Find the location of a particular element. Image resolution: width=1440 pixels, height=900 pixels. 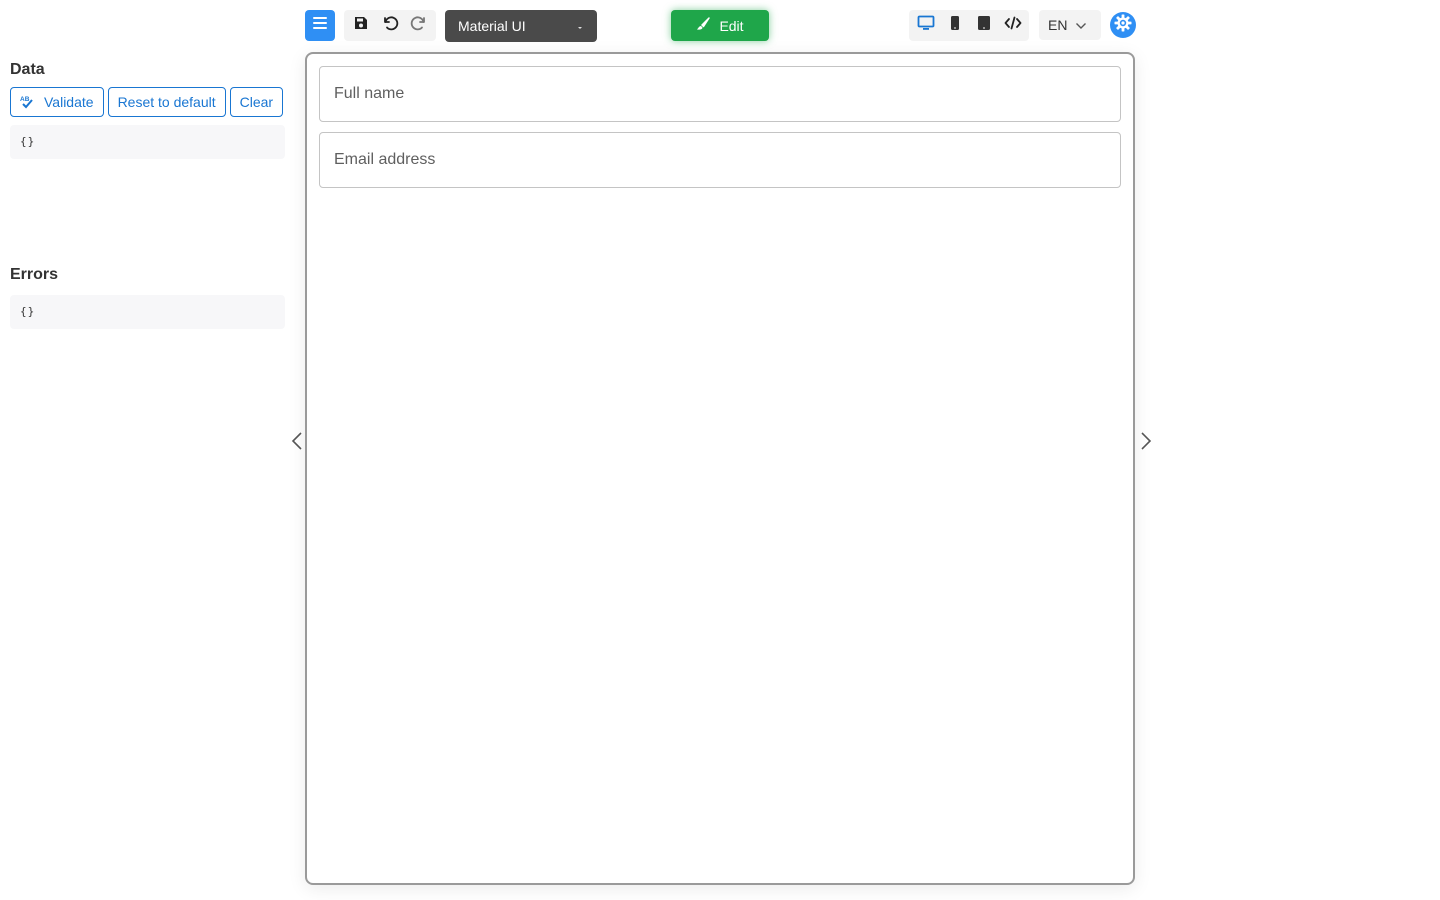

collapse-left-button is located at coordinates (297, 443).